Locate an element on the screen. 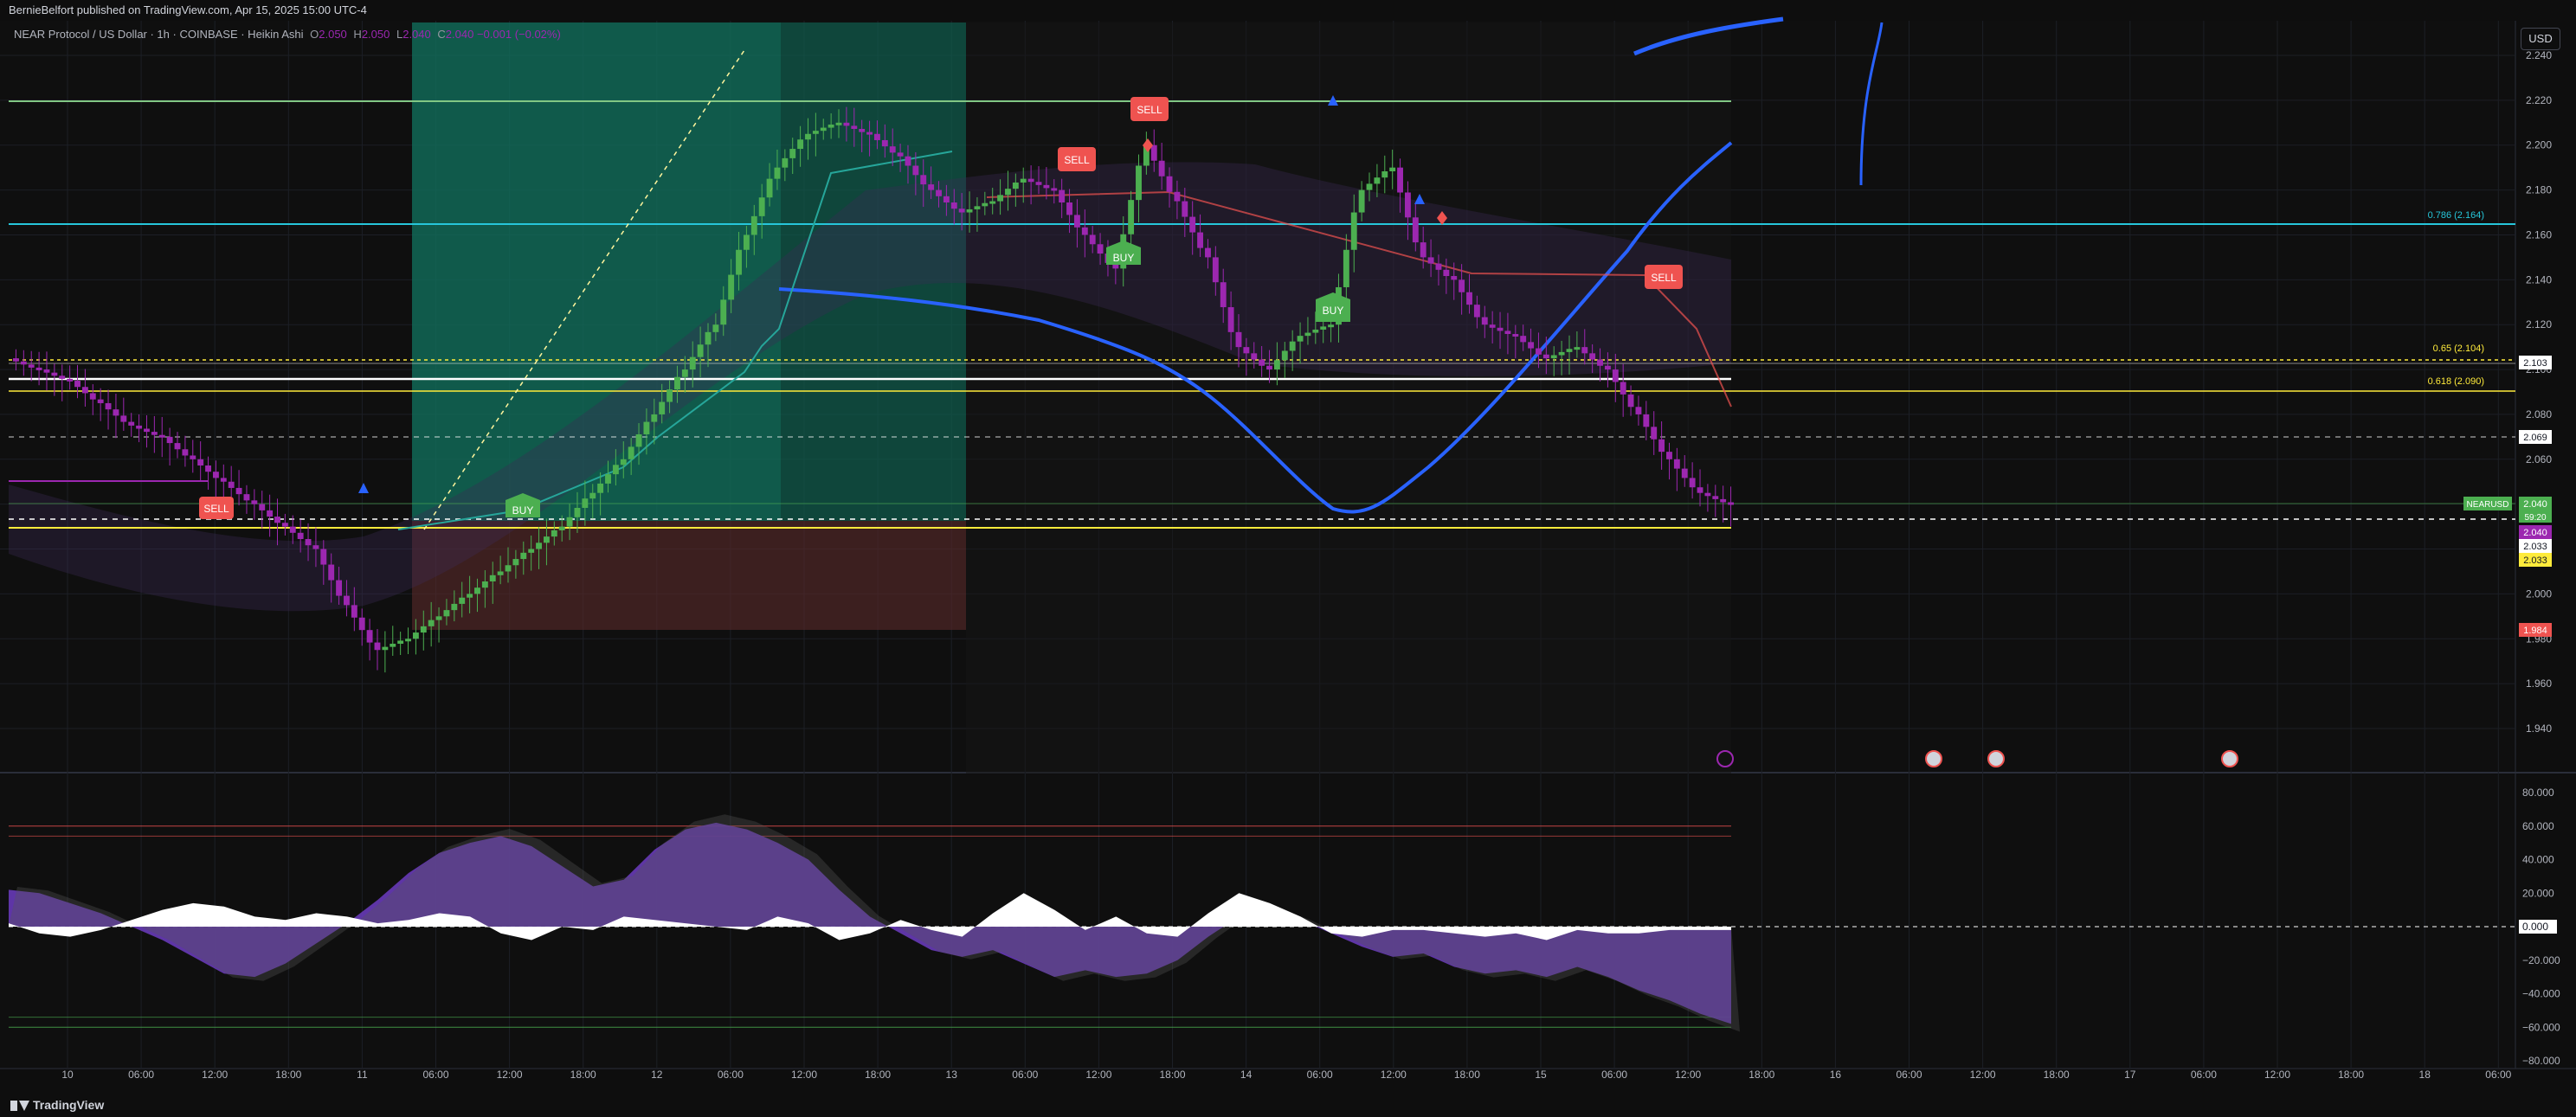 This screenshot has width=2576, height=1117. brand-text: TradingView is located at coordinates (69, 1105).